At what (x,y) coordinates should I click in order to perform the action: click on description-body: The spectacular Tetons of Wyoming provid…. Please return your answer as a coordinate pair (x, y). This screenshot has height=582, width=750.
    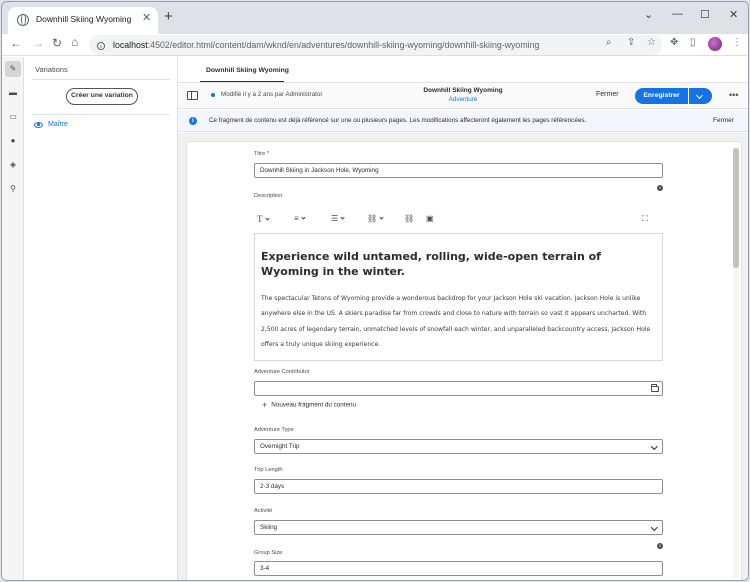
    Looking at the image, I should click on (456, 321).